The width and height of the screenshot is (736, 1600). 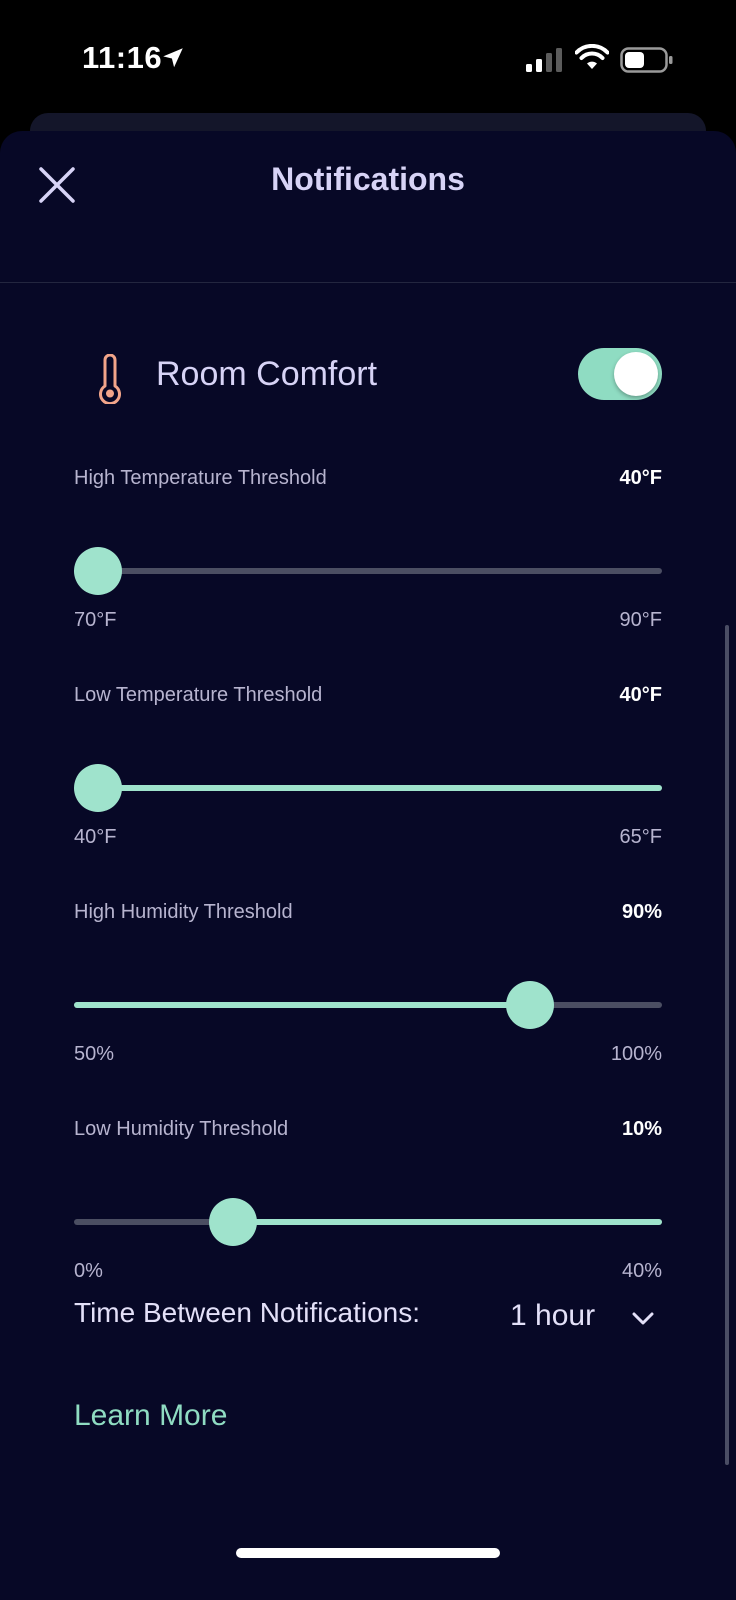 What do you see at coordinates (641, 1129) in the screenshot?
I see `threshold-value: 10%` at bounding box center [641, 1129].